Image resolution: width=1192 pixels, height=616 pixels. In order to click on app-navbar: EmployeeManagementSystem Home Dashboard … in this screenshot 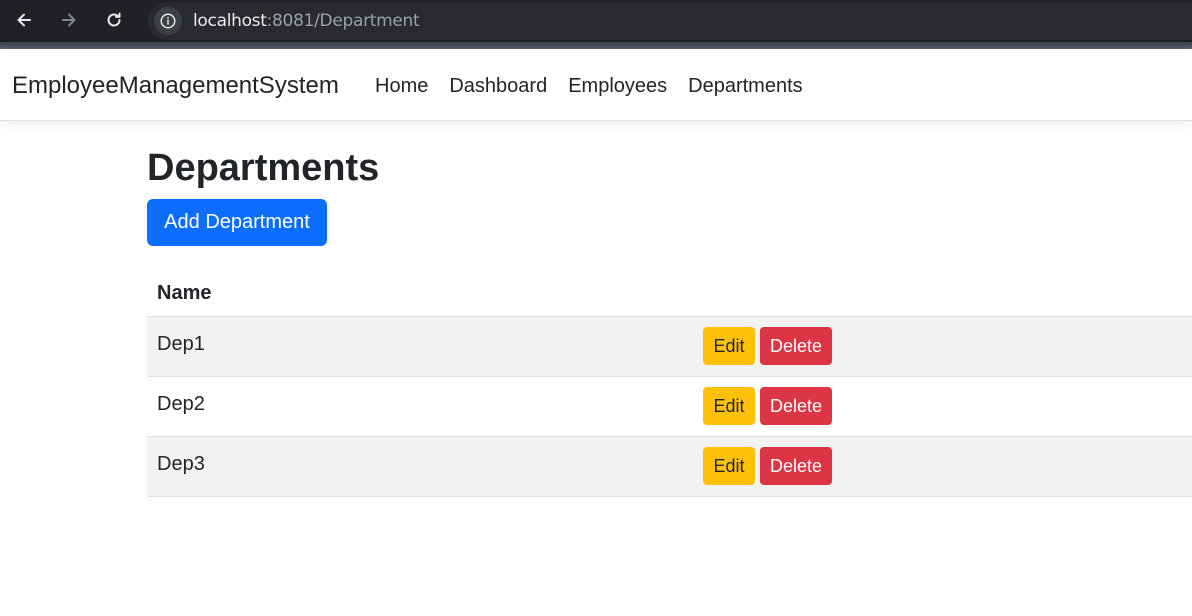, I will do `click(596, 85)`.